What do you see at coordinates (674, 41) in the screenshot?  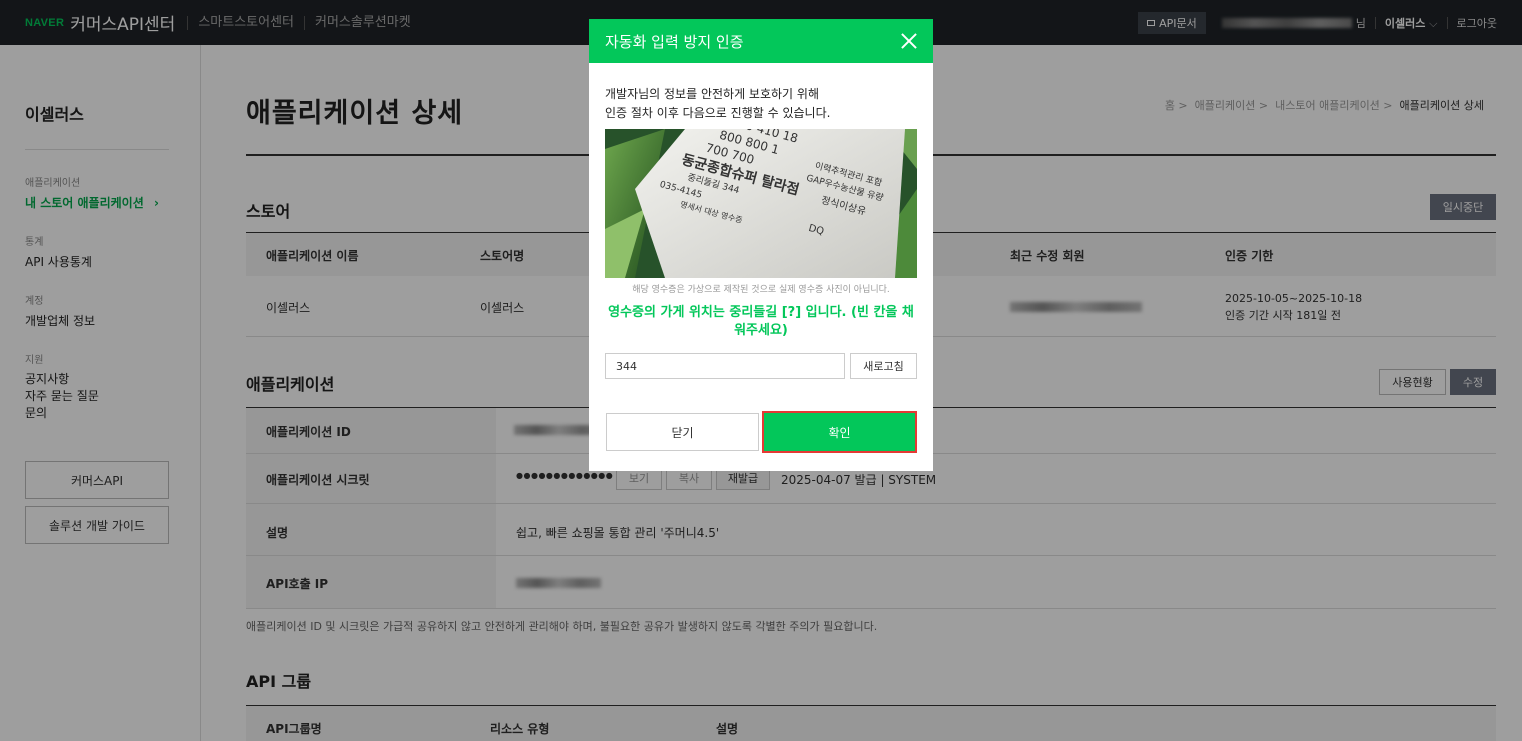 I see `modal-title: 자동화 입력 방지 인증` at bounding box center [674, 41].